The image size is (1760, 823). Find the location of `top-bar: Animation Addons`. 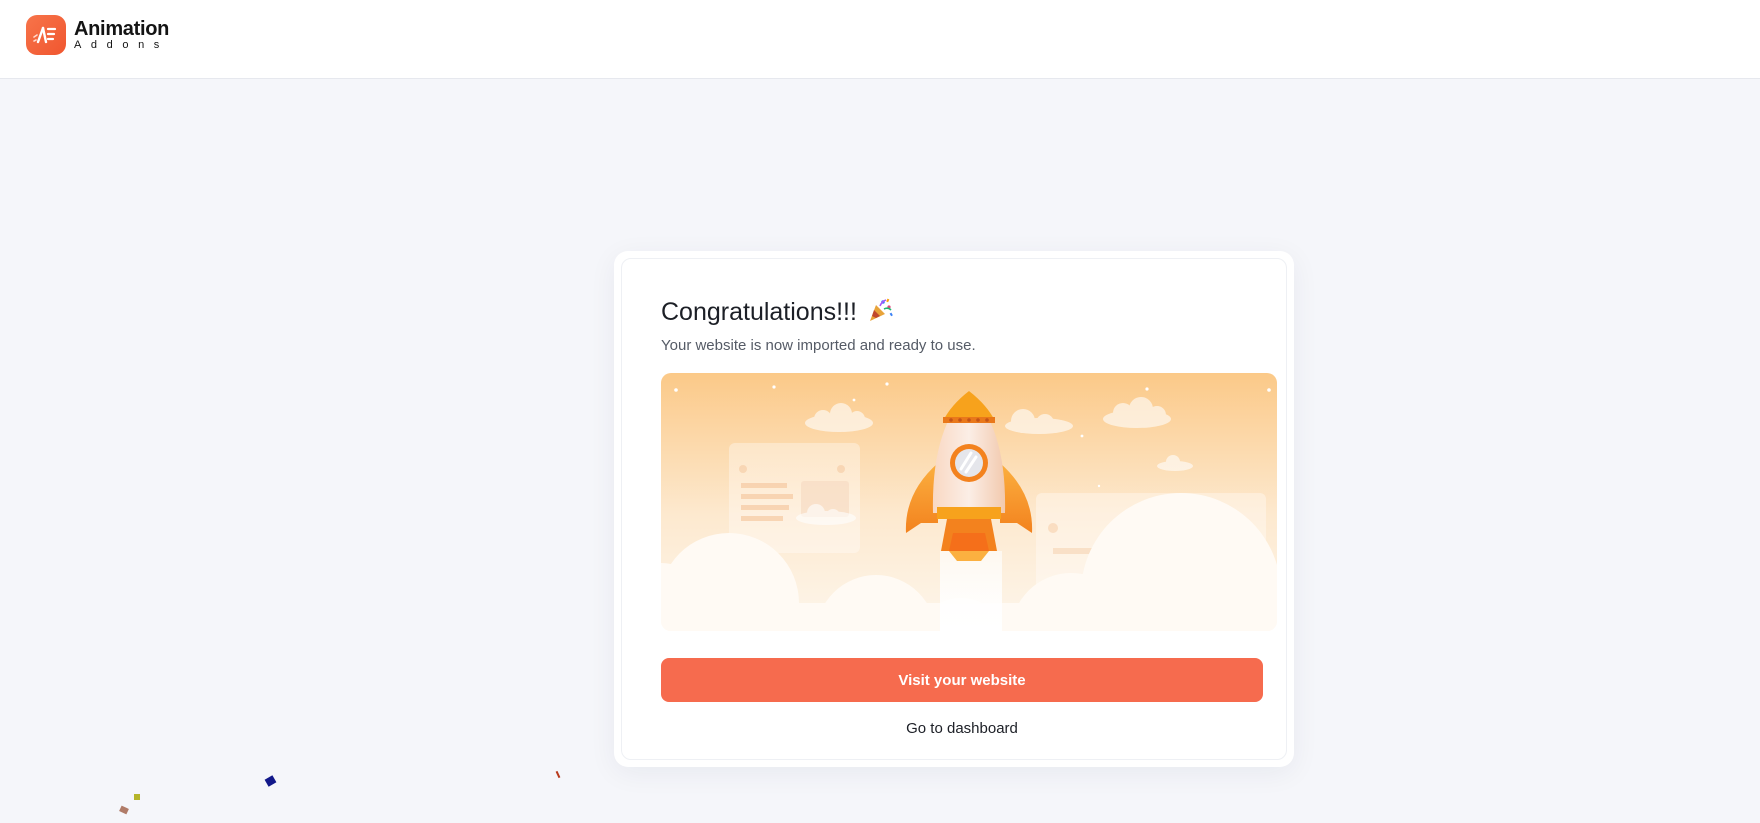

top-bar: Animation Addons is located at coordinates (880, 39).